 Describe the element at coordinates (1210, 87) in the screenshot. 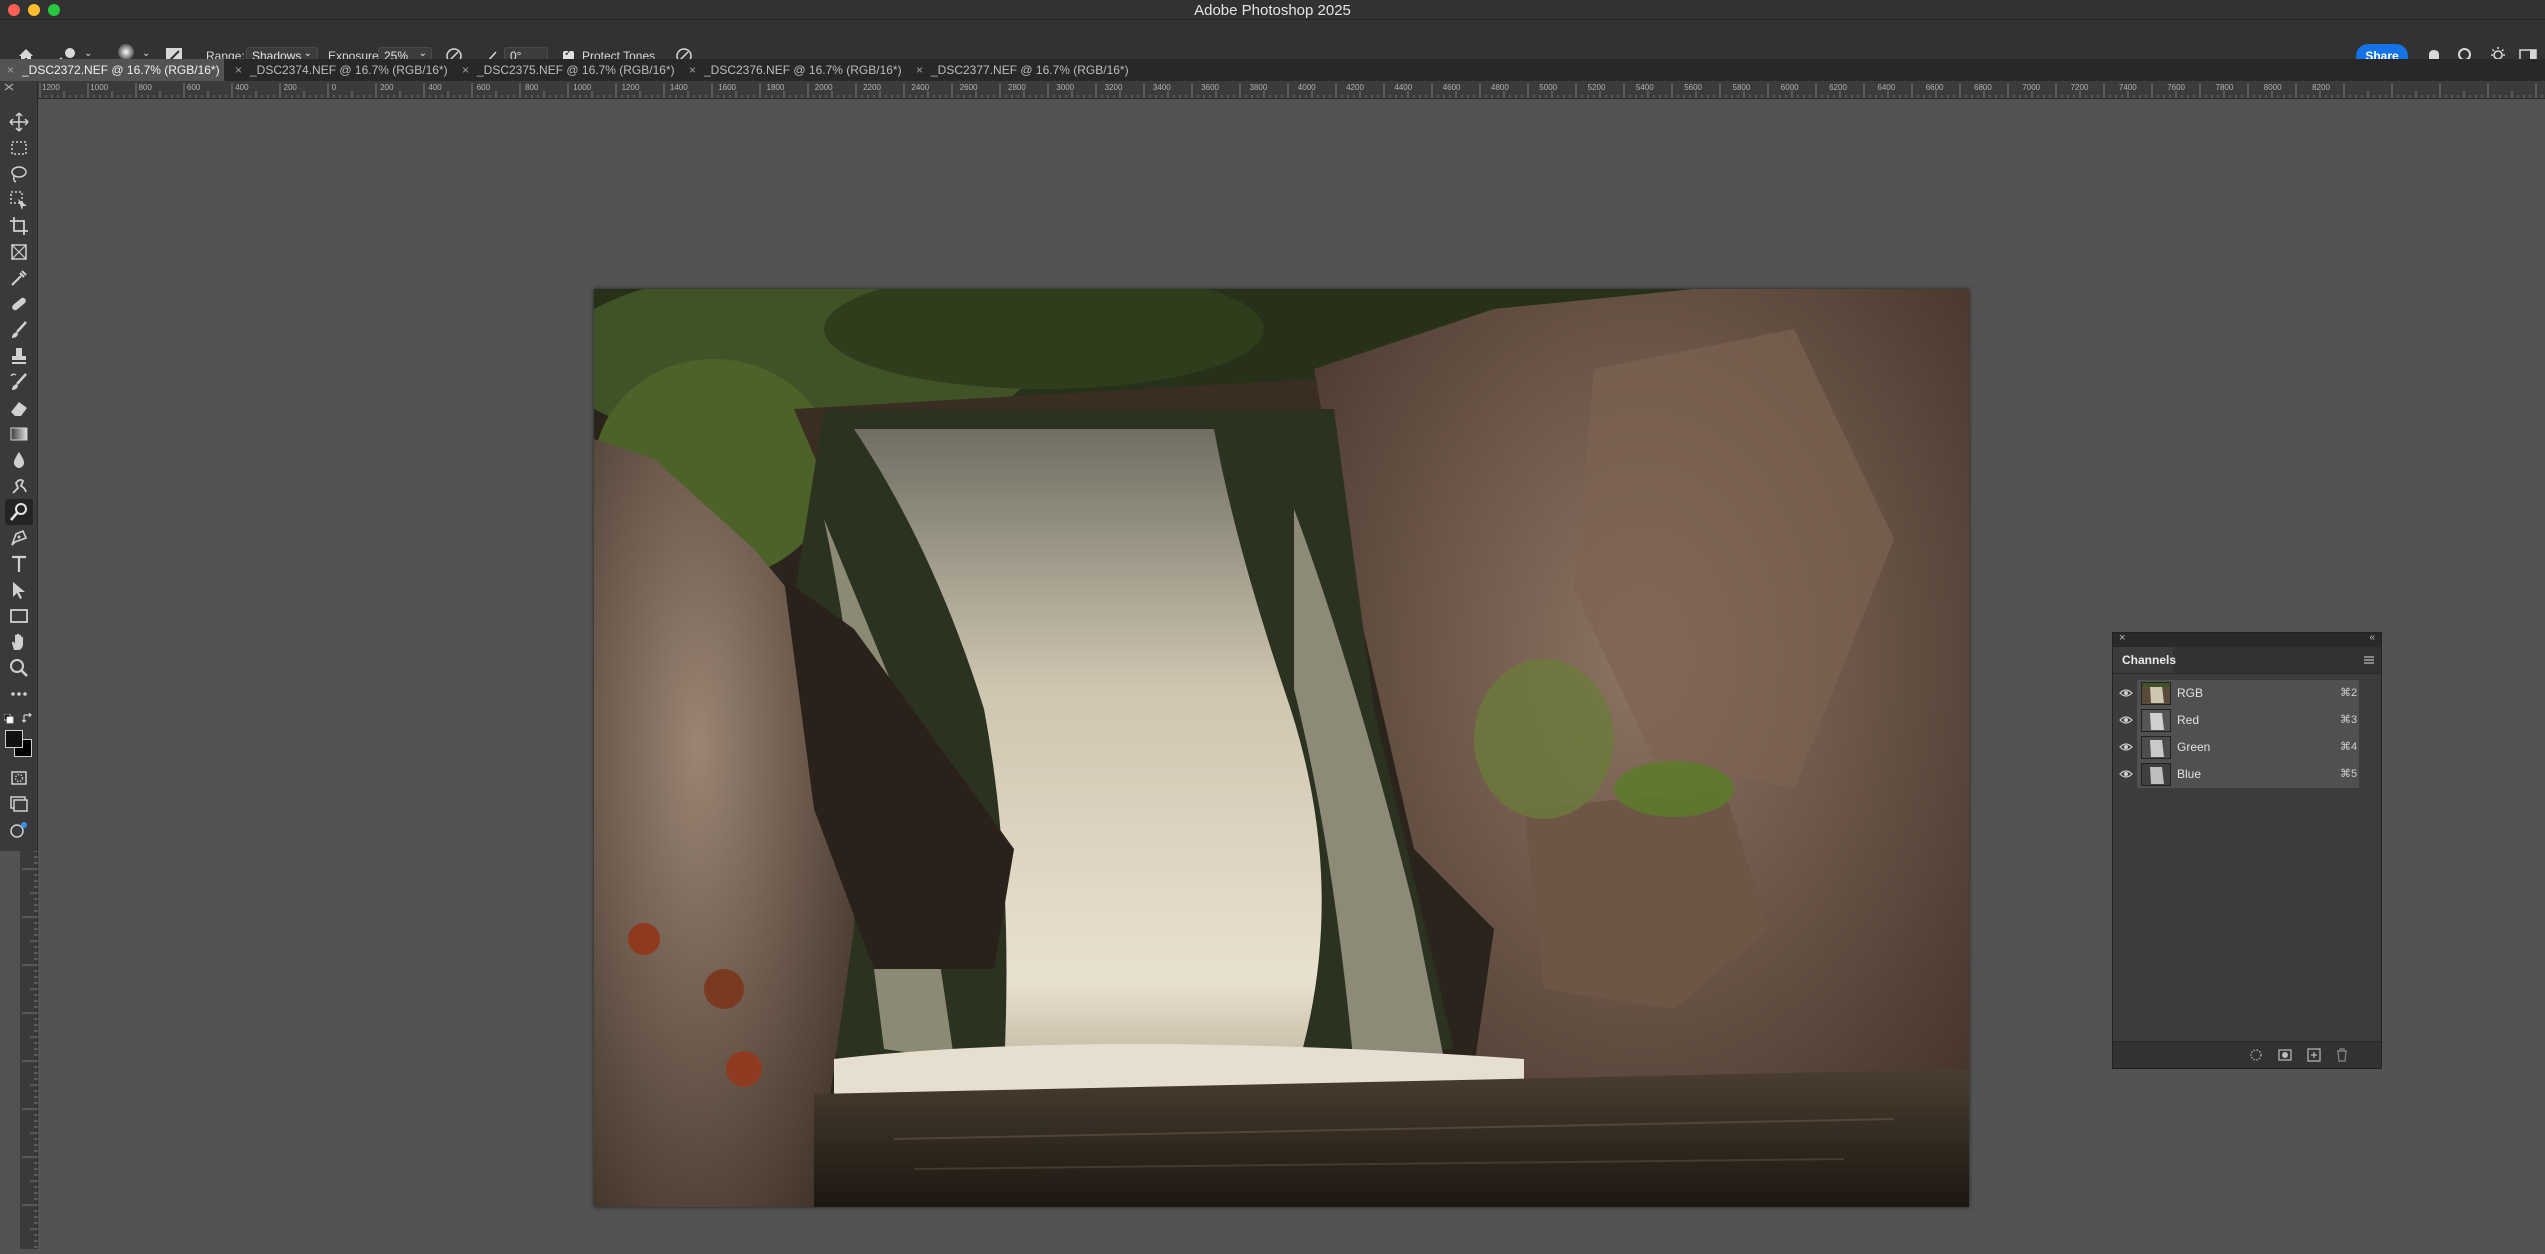

I see `ruler-label: 3600` at that location.